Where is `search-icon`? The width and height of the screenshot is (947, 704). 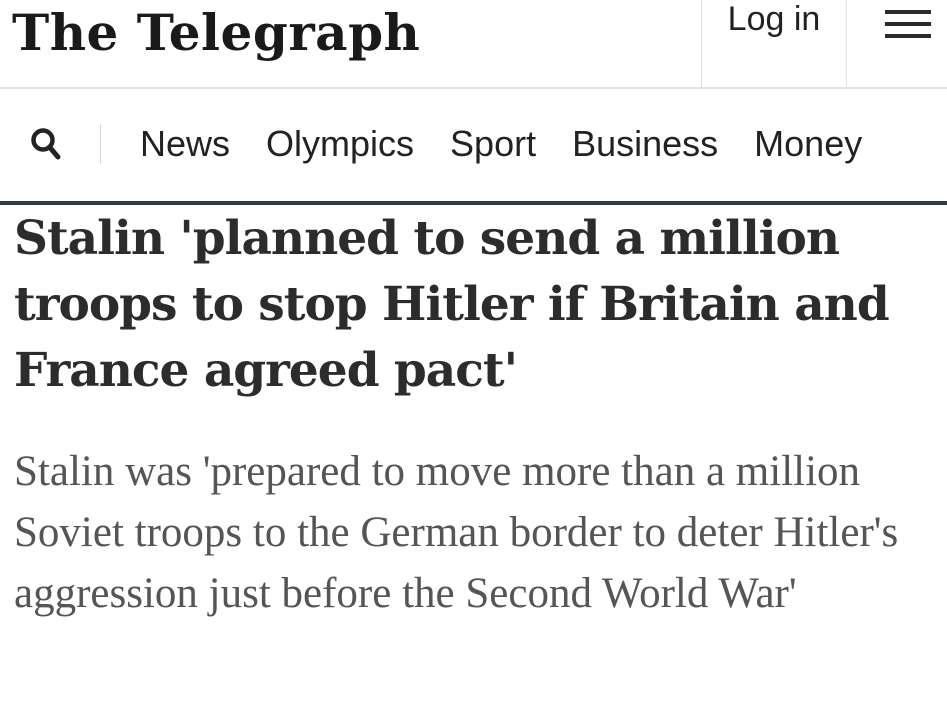
search-icon is located at coordinates (46, 144).